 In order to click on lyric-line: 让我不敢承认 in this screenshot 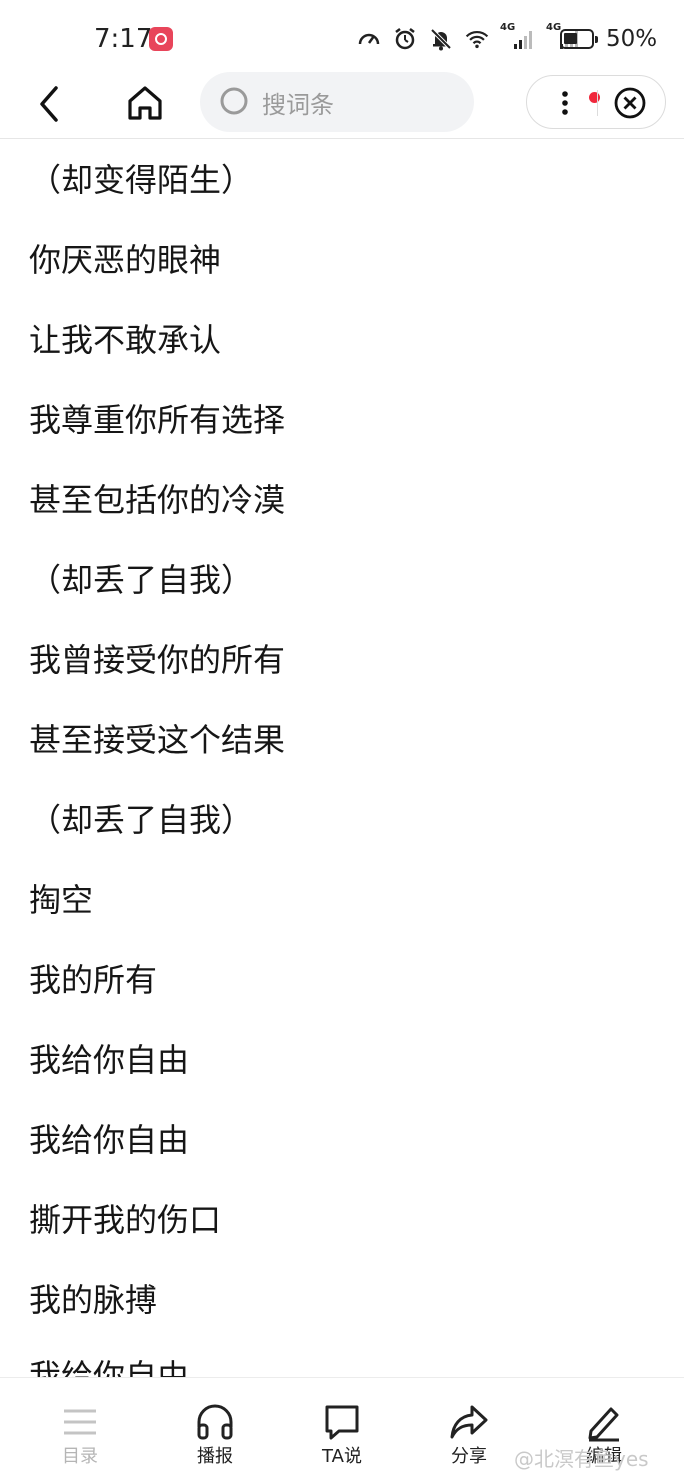, I will do `click(125, 340)`.